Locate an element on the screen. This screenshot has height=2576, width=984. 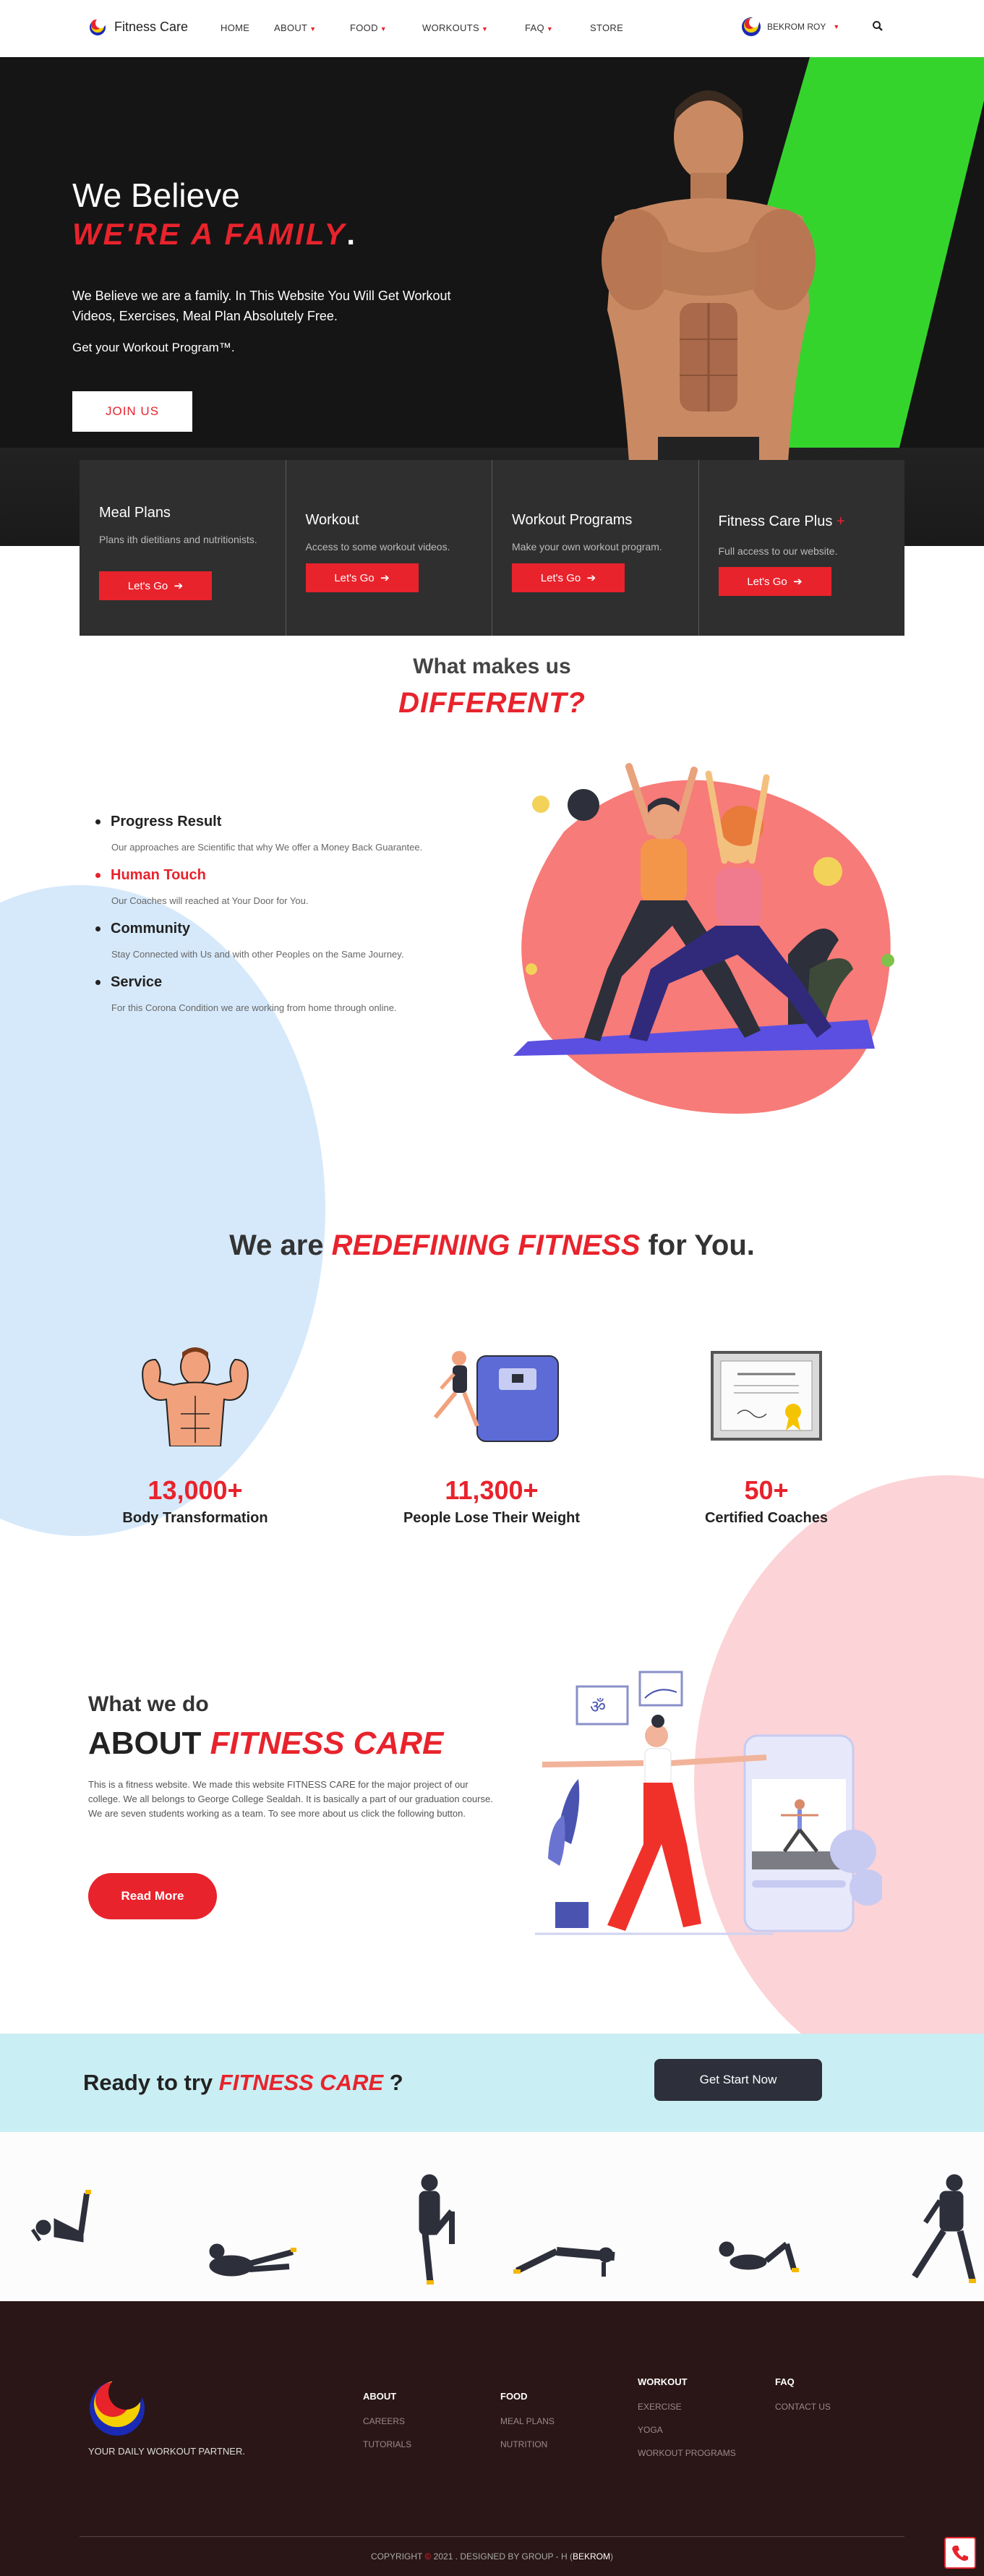
footer-link-meal-plans: MEAL PLANS is located at coordinates (527, 2421).